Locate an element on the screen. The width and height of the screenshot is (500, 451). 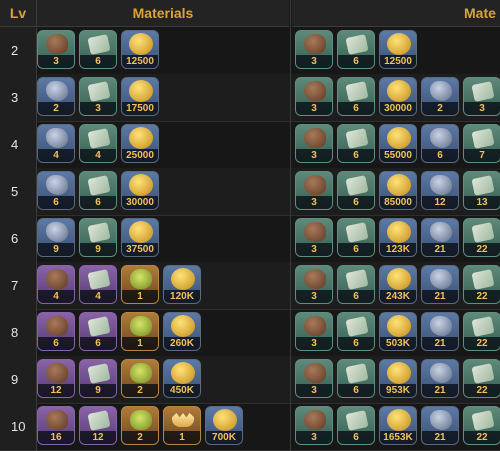
material-slot: 17500 is located at coordinates (140, 96).